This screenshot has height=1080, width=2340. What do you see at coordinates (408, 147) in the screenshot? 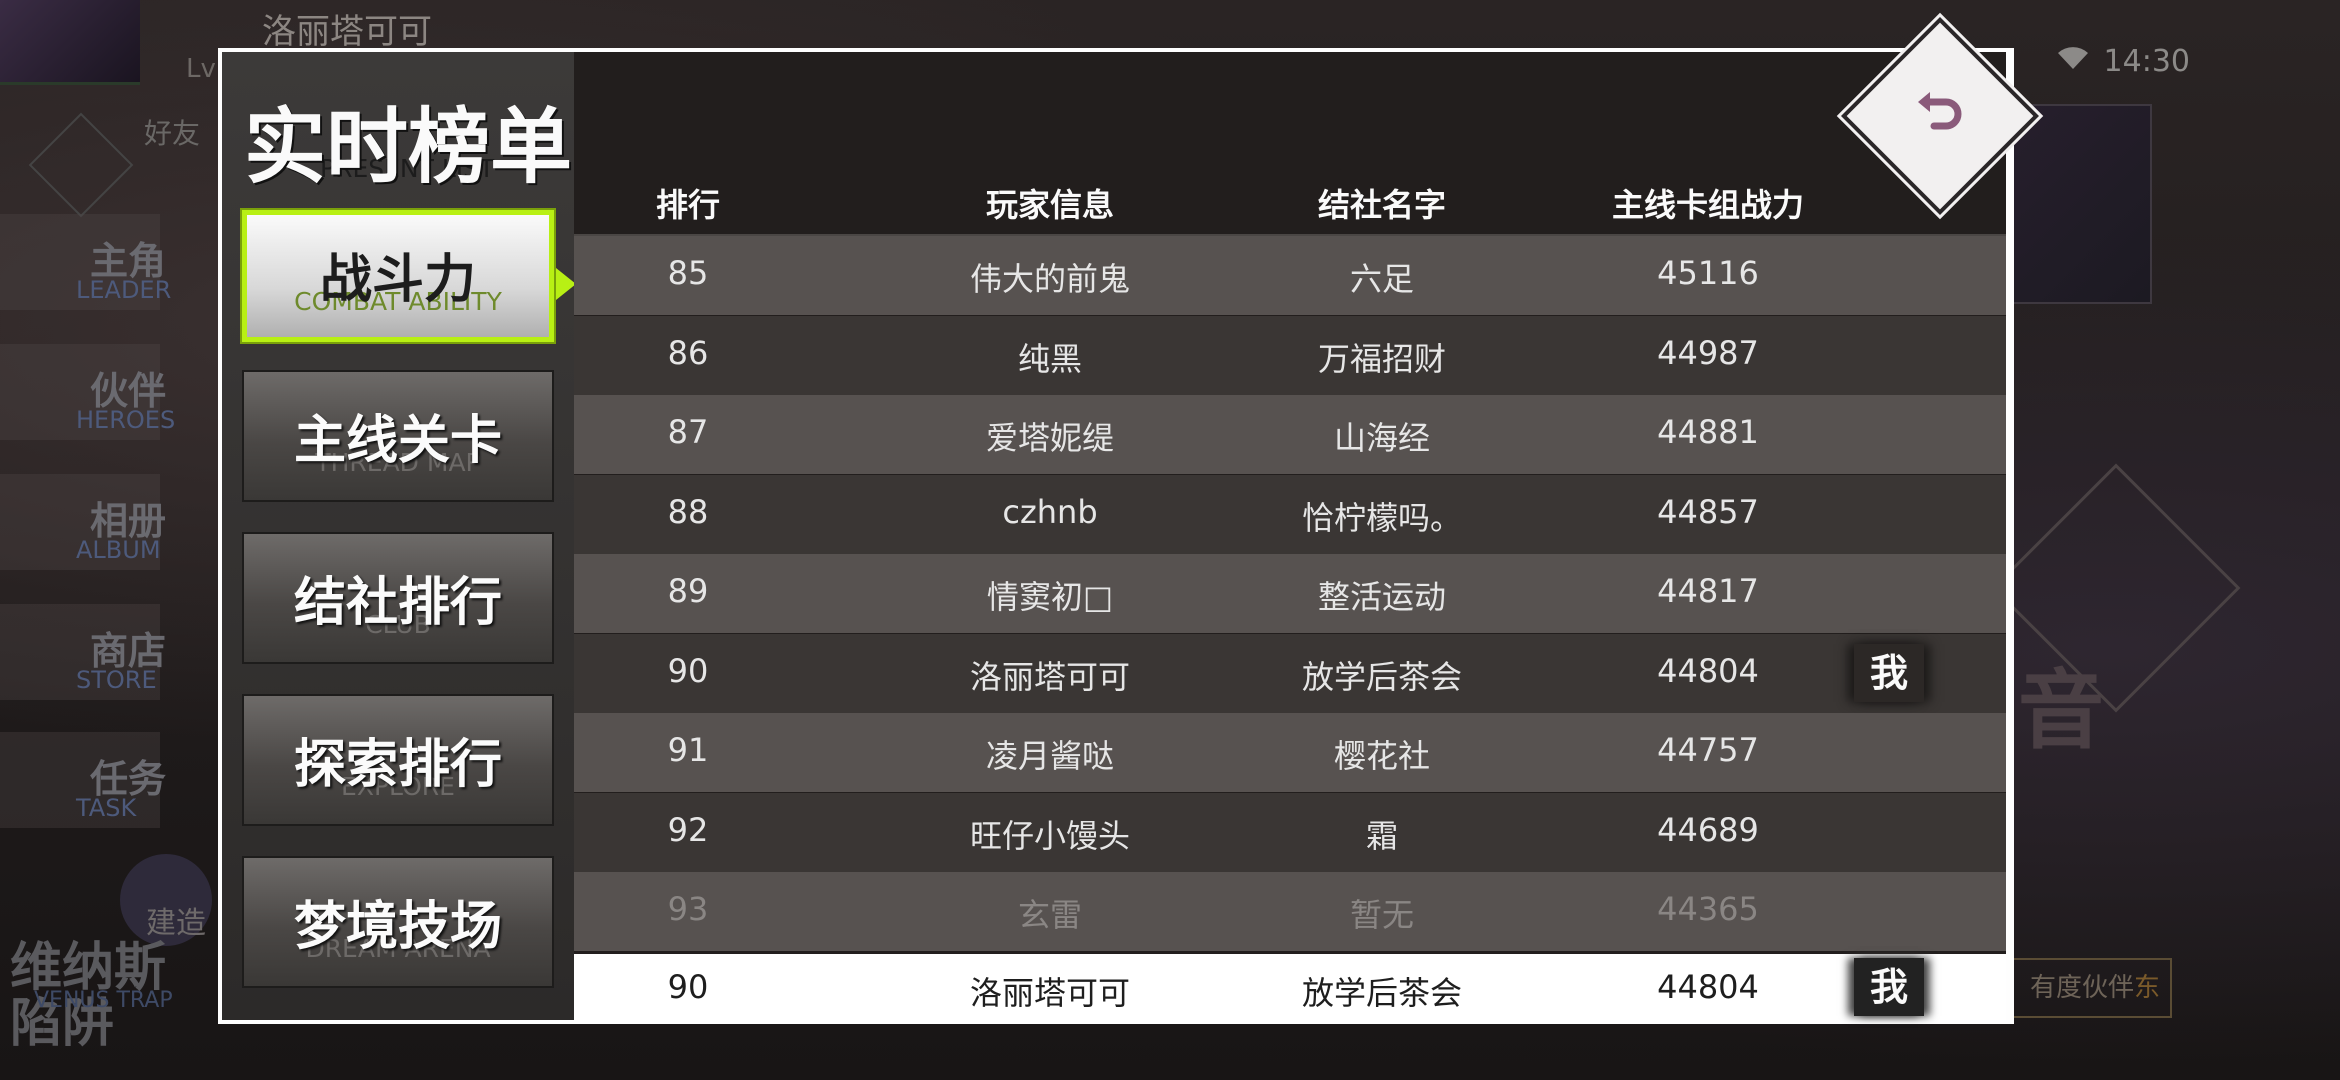
I see `dialog-title: 实时榜单` at bounding box center [408, 147].